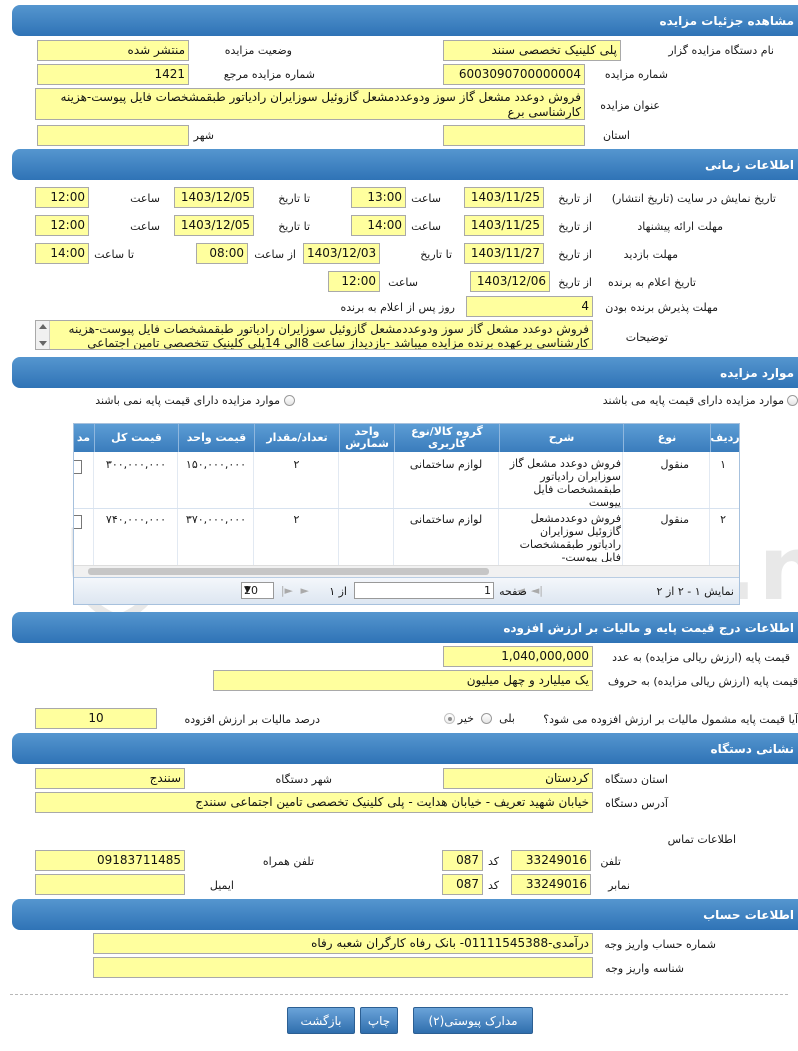  Describe the element at coordinates (532, 50) in the screenshot. I see `org-field: پلی کلینیک تخصصی سنند` at that location.